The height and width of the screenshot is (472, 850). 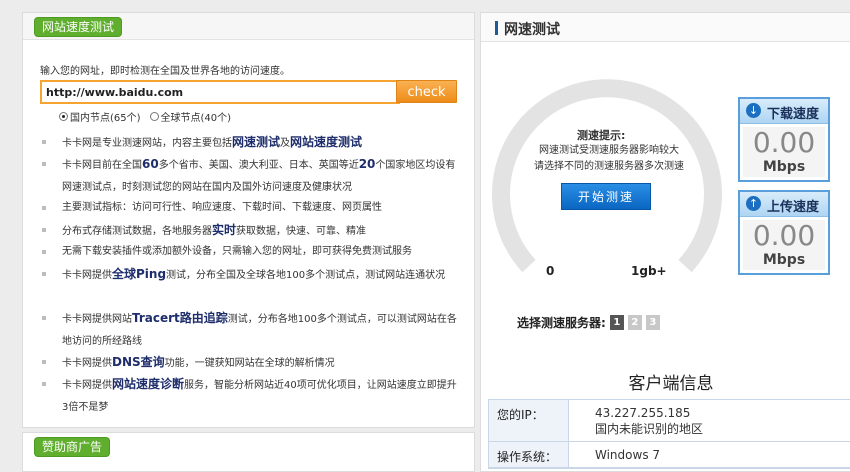 What do you see at coordinates (753, 203) in the screenshot?
I see `arrow-up-icon: ↑` at bounding box center [753, 203].